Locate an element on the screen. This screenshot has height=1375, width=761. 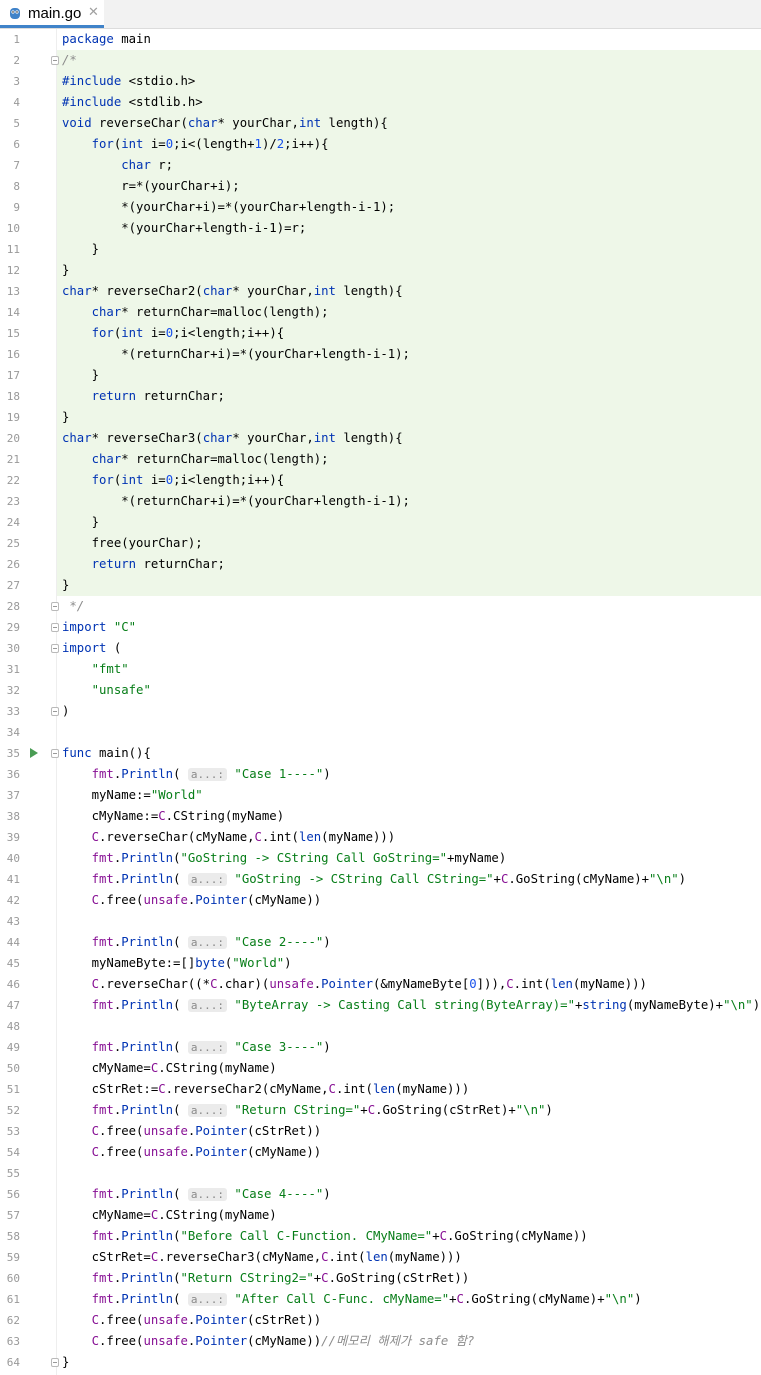
code-line: 44 fmt.Println( a...: "Case 2----") is located at coordinates (380, 942).